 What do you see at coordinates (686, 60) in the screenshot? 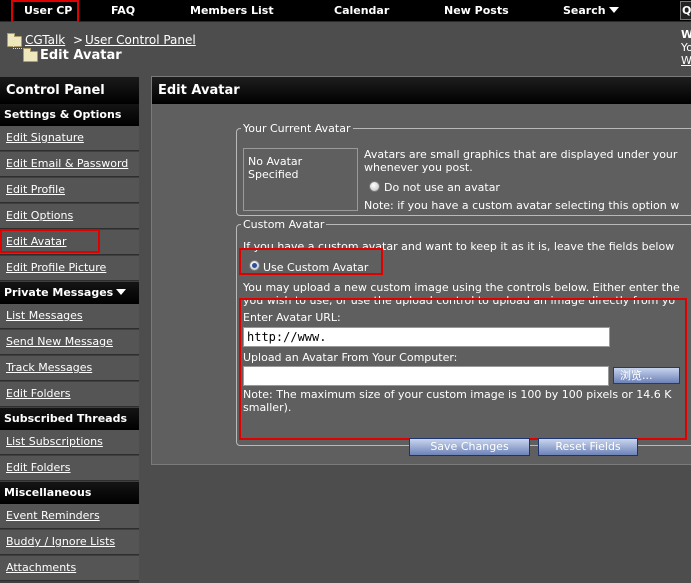
I see `welcome-link: We` at bounding box center [686, 60].